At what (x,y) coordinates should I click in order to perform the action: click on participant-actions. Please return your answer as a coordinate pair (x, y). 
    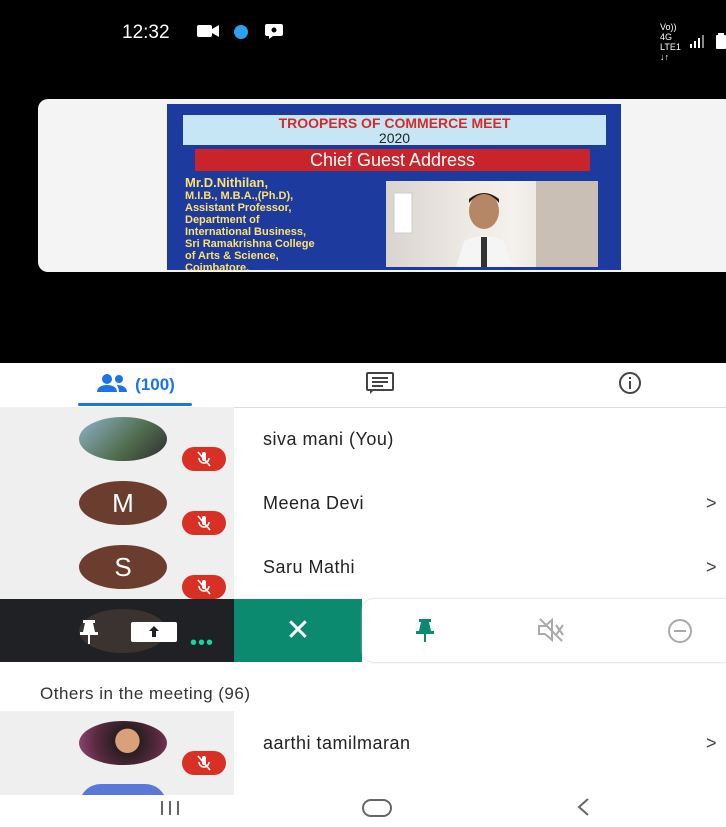
    Looking at the image, I should click on (544, 630).